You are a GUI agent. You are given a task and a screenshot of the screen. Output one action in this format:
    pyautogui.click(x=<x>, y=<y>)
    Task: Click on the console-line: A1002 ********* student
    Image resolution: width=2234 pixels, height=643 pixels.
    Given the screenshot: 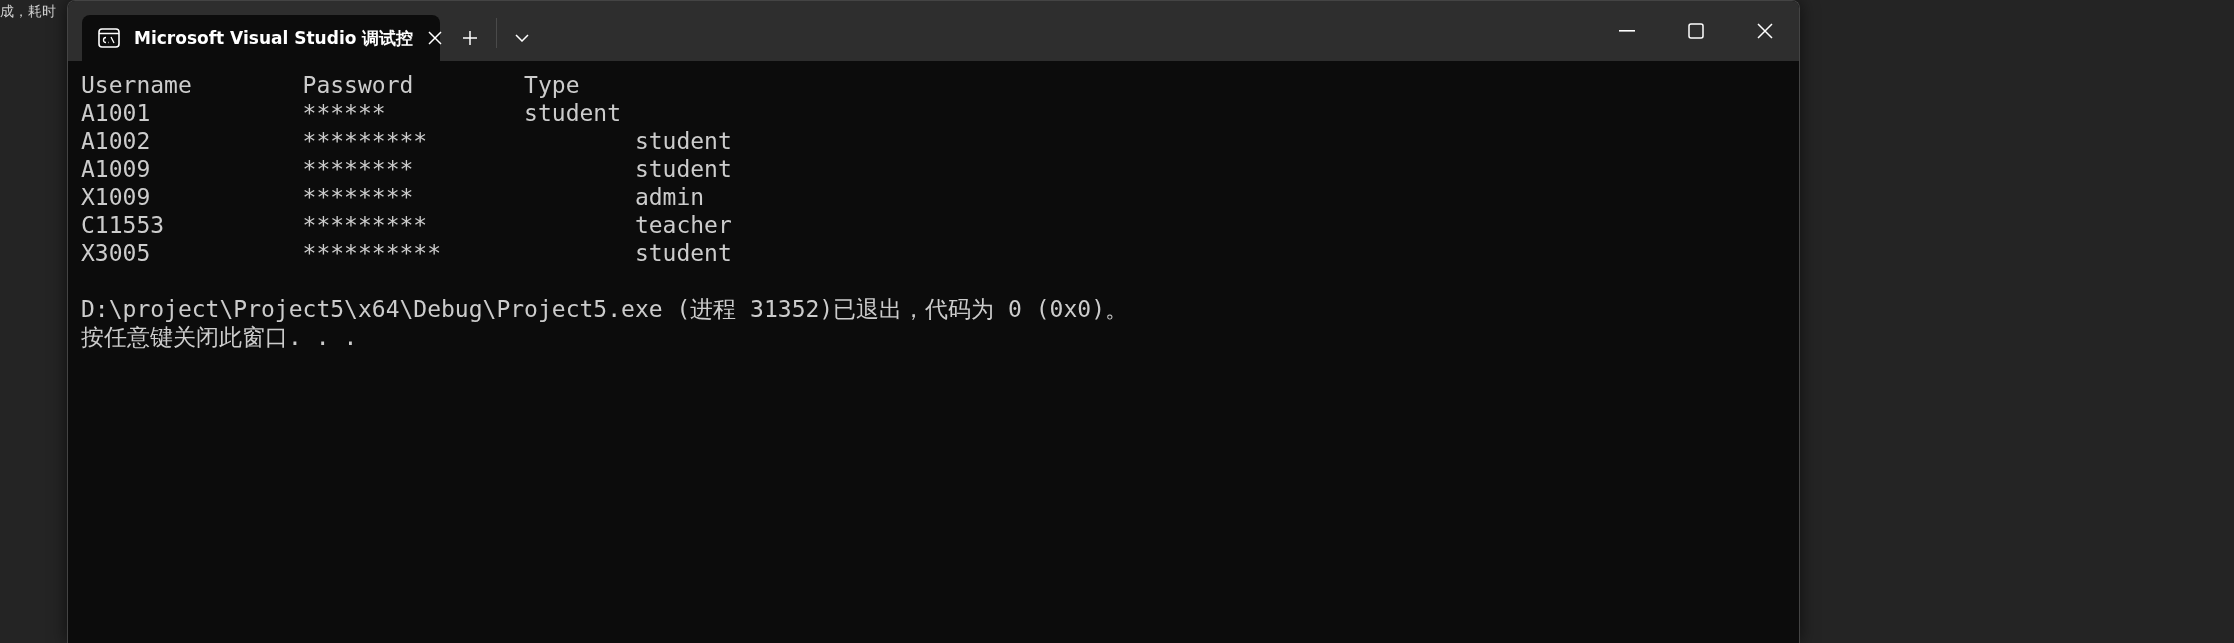 What is the action you would take?
    pyautogui.click(x=406, y=141)
    